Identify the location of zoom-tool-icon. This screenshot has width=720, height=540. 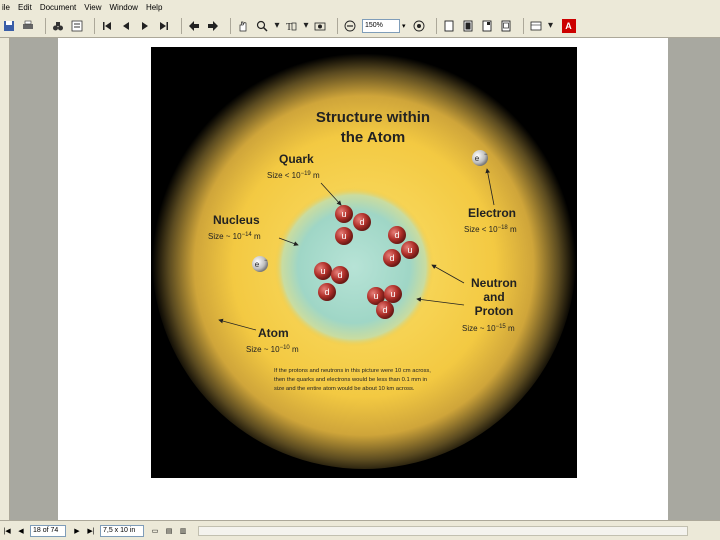
(262, 26).